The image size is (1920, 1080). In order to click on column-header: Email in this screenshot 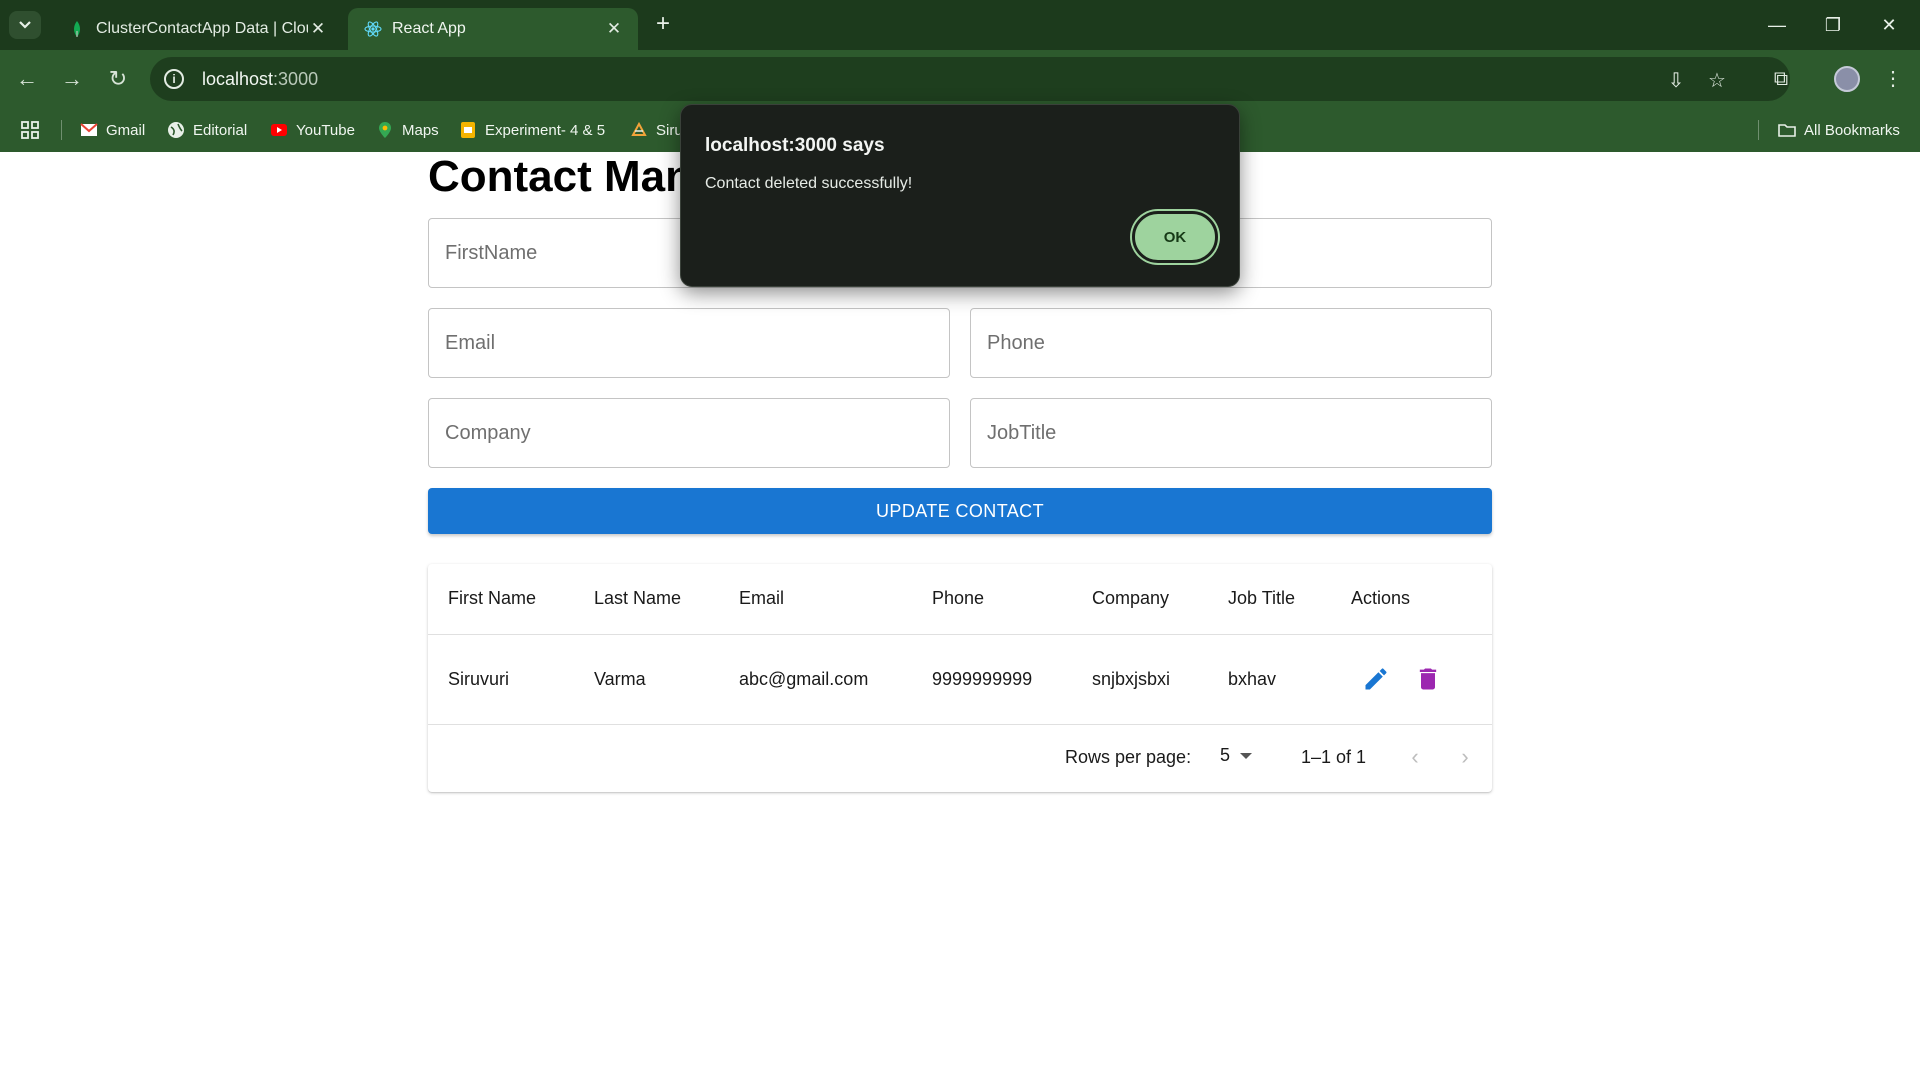, I will do `click(761, 598)`.